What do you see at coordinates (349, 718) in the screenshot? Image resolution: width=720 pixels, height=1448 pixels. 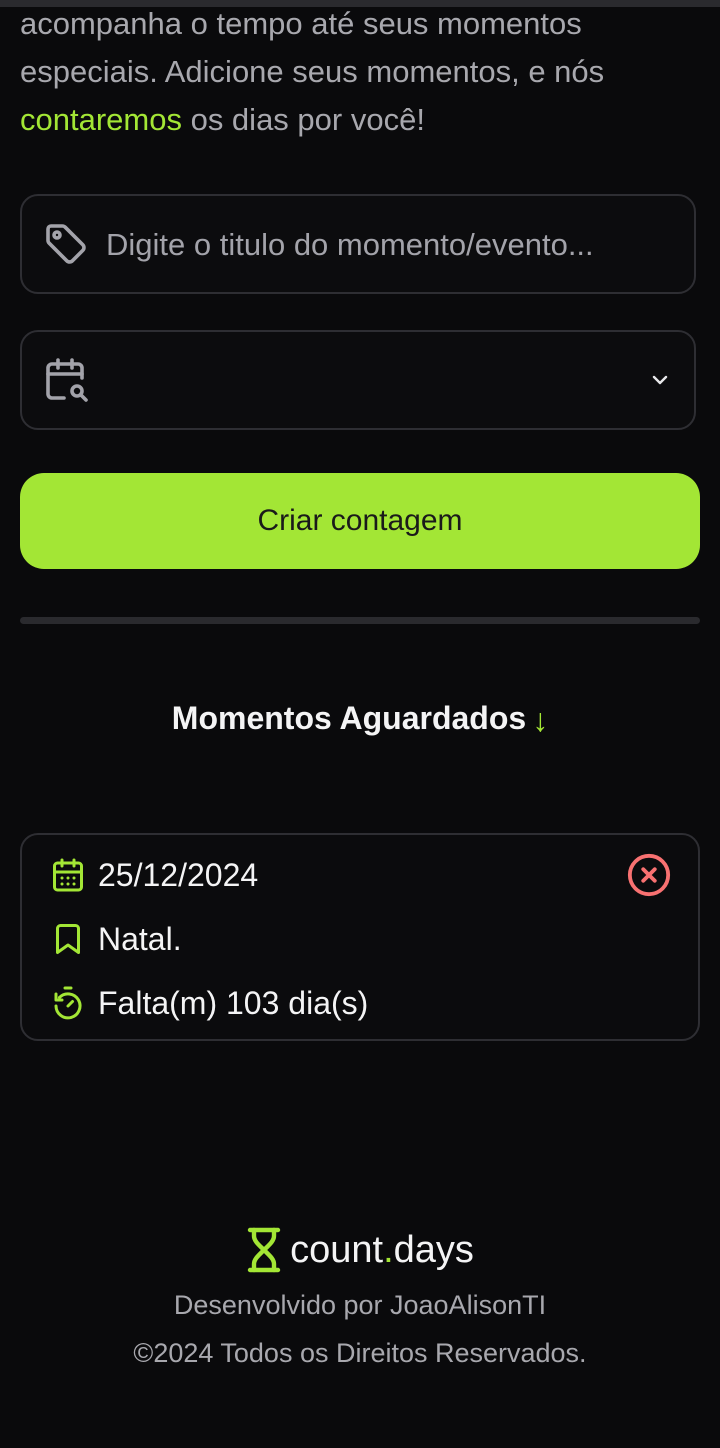 I see `section-title-text: Momentos Aguardados` at bounding box center [349, 718].